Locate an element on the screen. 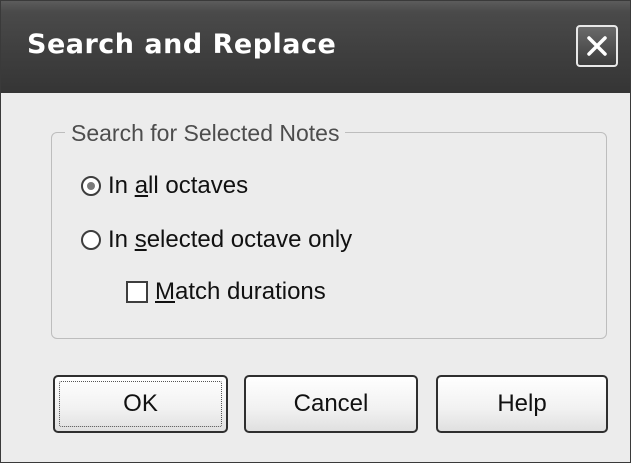 This screenshot has width=631, height=463. match-durations-checkbox is located at coordinates (137, 292).